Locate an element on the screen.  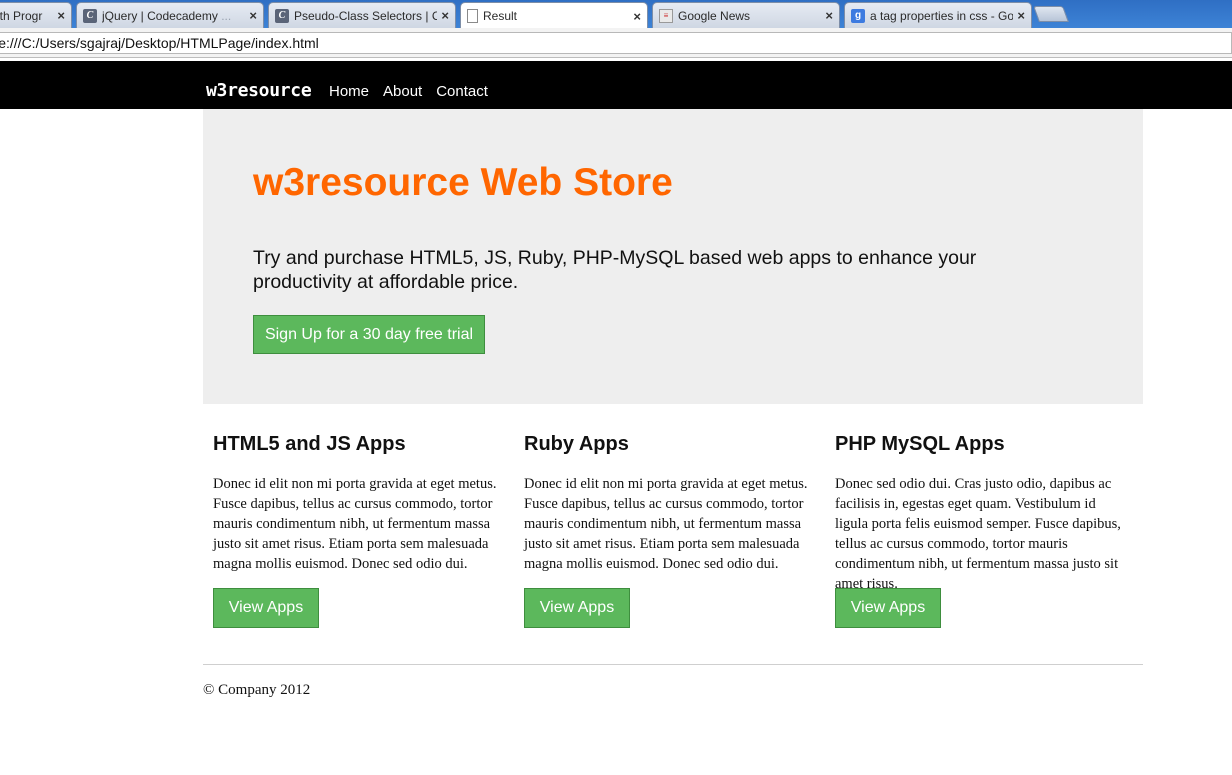
new-tab-button is located at coordinates (1051, 14).